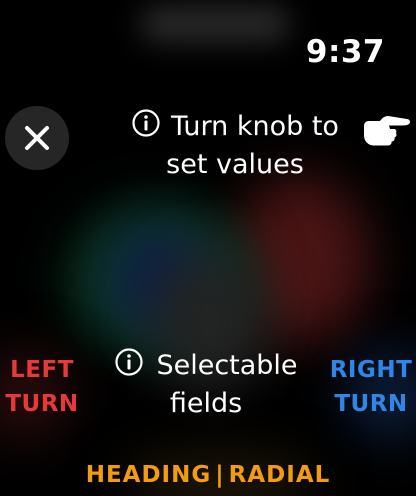 The image size is (416, 496). Describe the element at coordinates (371, 404) in the screenshot. I see `right-turn-label-2: TURN` at that location.